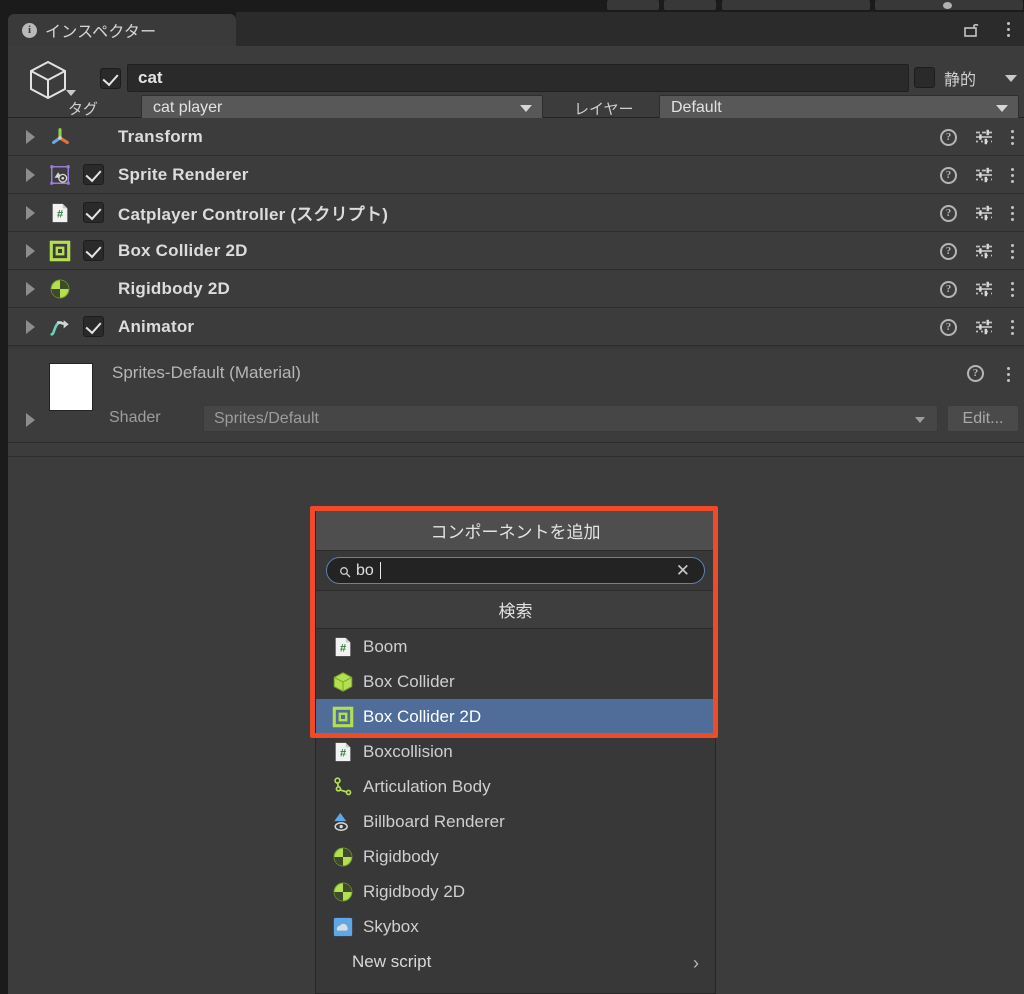 This screenshot has height=994, width=1024. What do you see at coordinates (515, 751) in the screenshot?
I see `component-result-item: # Boxcollision` at bounding box center [515, 751].